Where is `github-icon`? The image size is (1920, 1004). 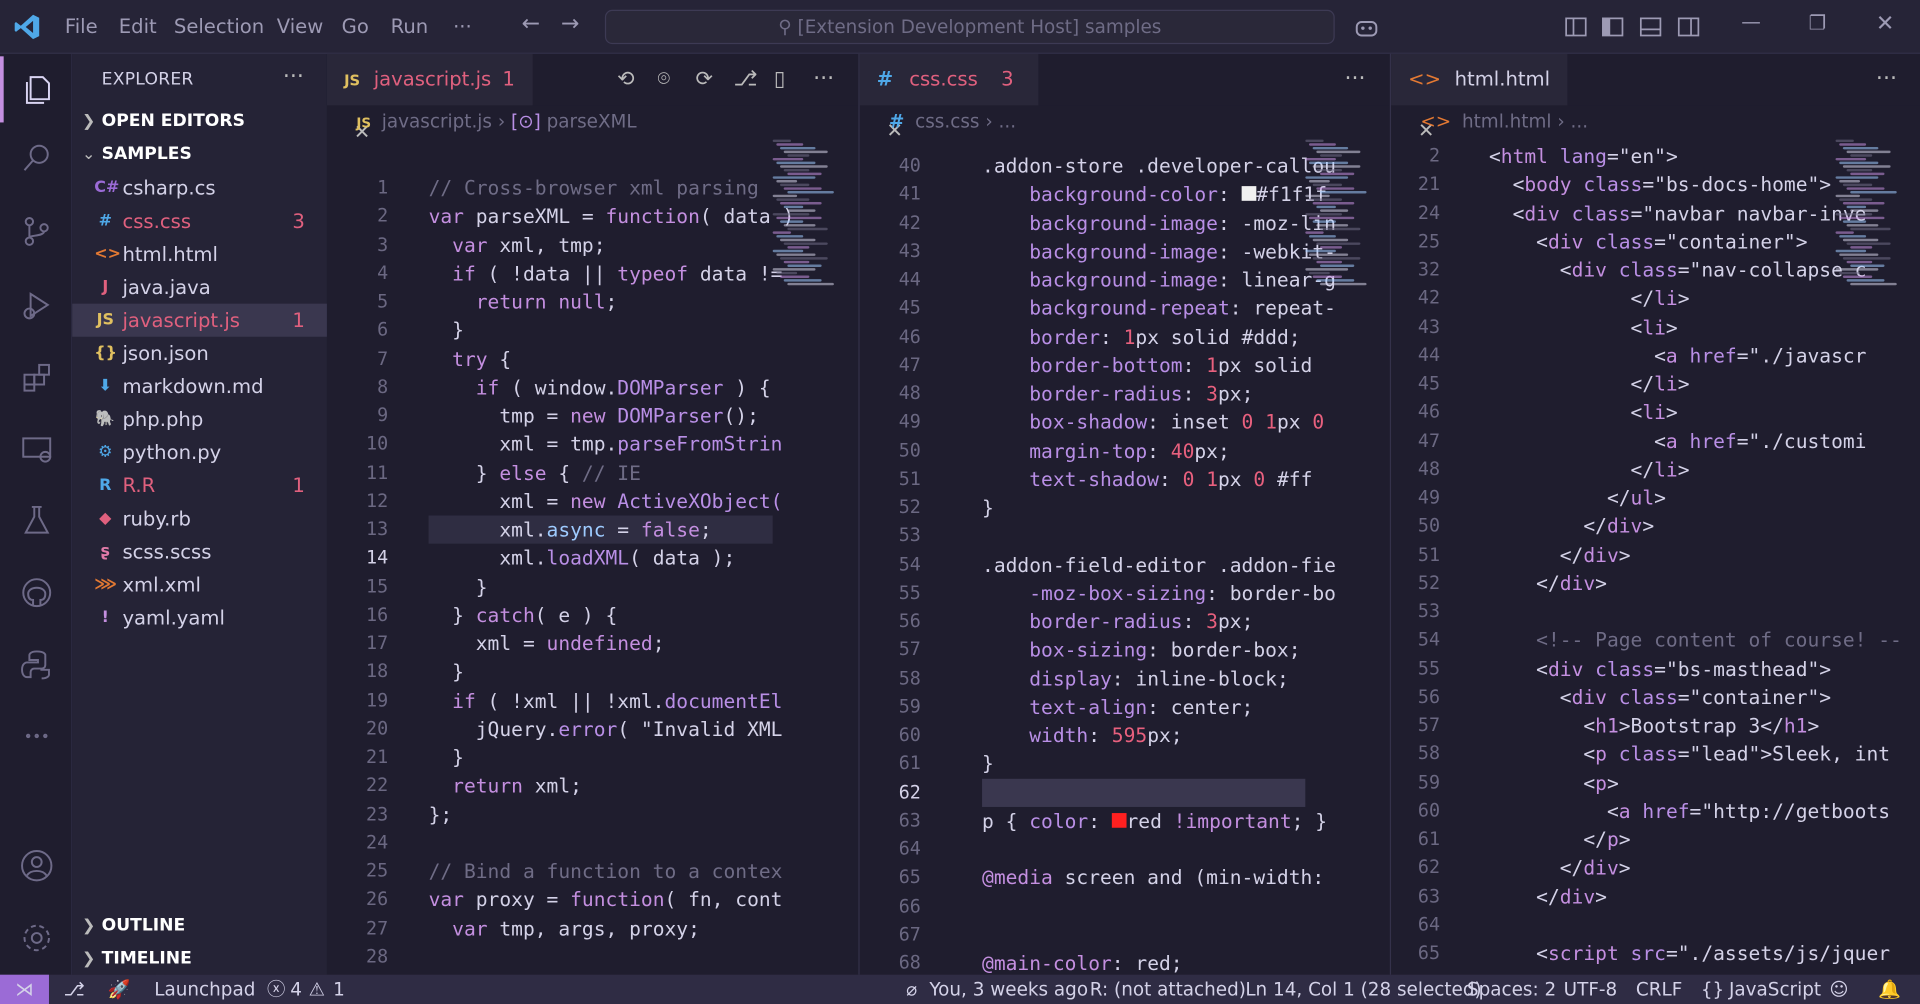
github-icon is located at coordinates (36, 593).